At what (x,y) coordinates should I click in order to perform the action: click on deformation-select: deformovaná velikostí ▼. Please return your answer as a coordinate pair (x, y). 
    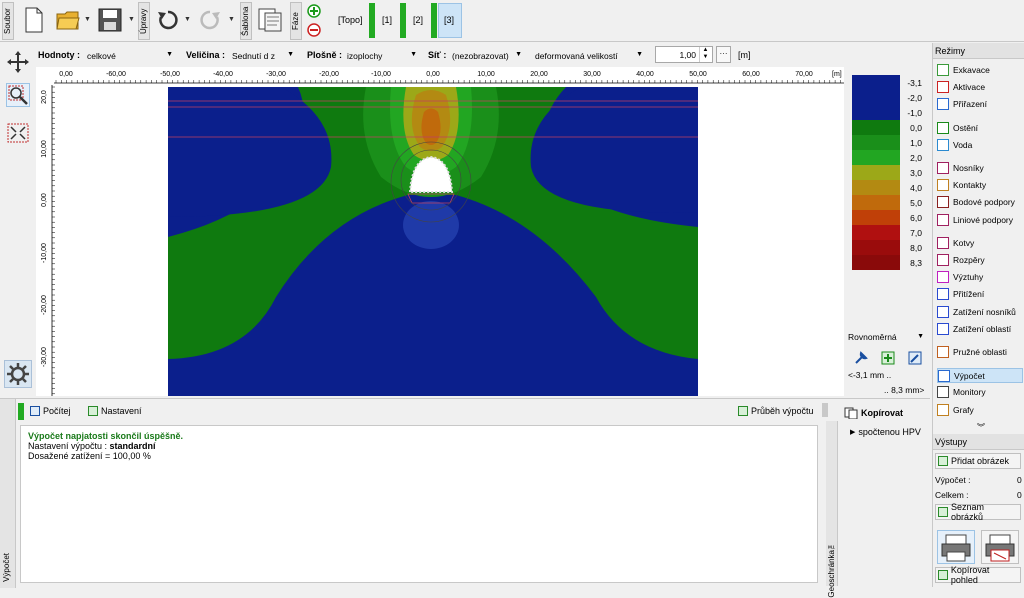
    Looking at the image, I should click on (589, 55).